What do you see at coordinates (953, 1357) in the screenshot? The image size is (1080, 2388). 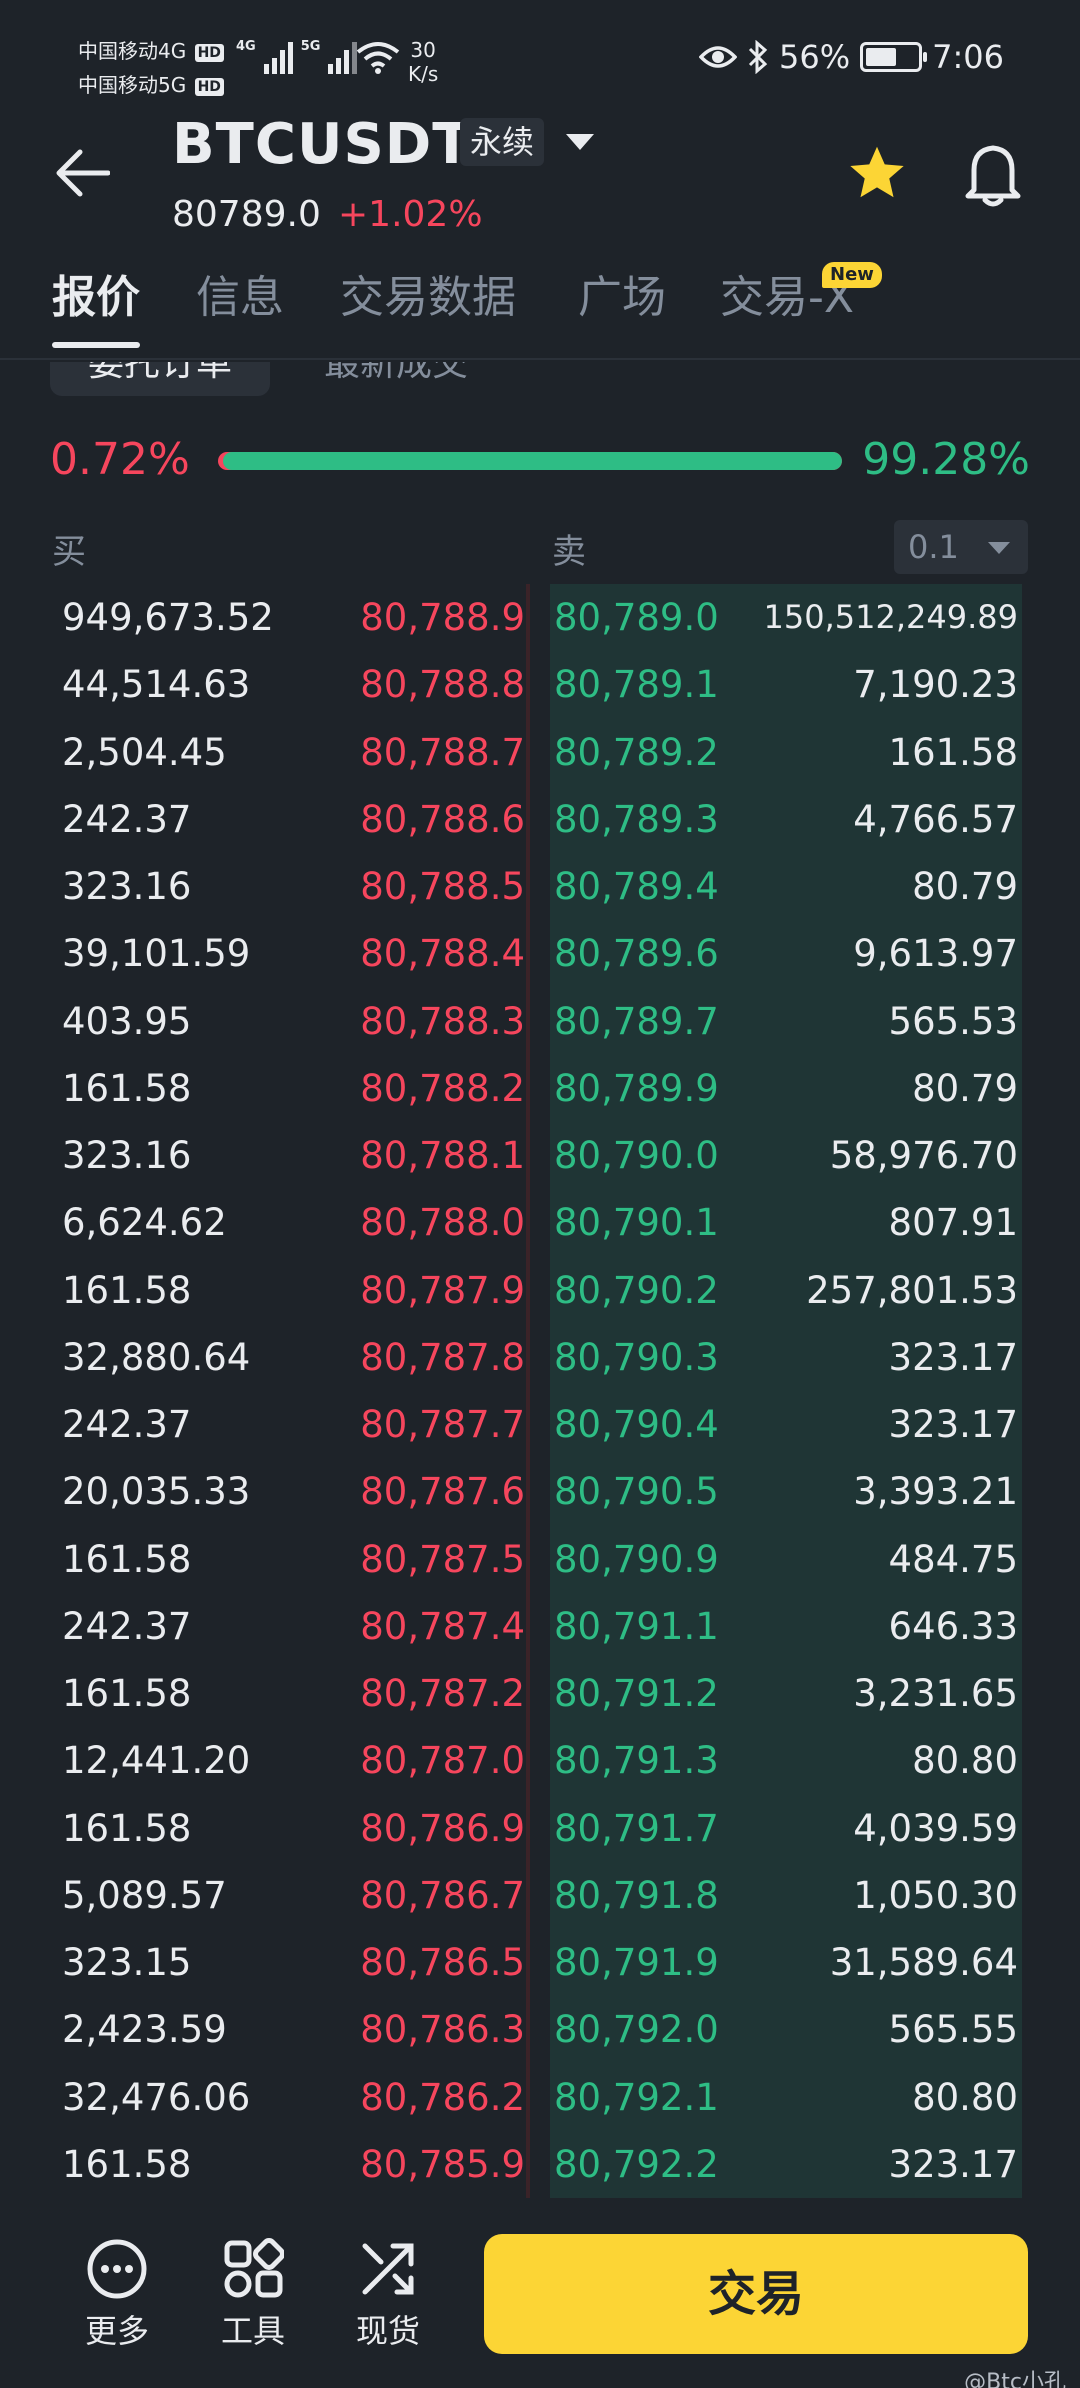 I see `ask-qty: 323.17` at bounding box center [953, 1357].